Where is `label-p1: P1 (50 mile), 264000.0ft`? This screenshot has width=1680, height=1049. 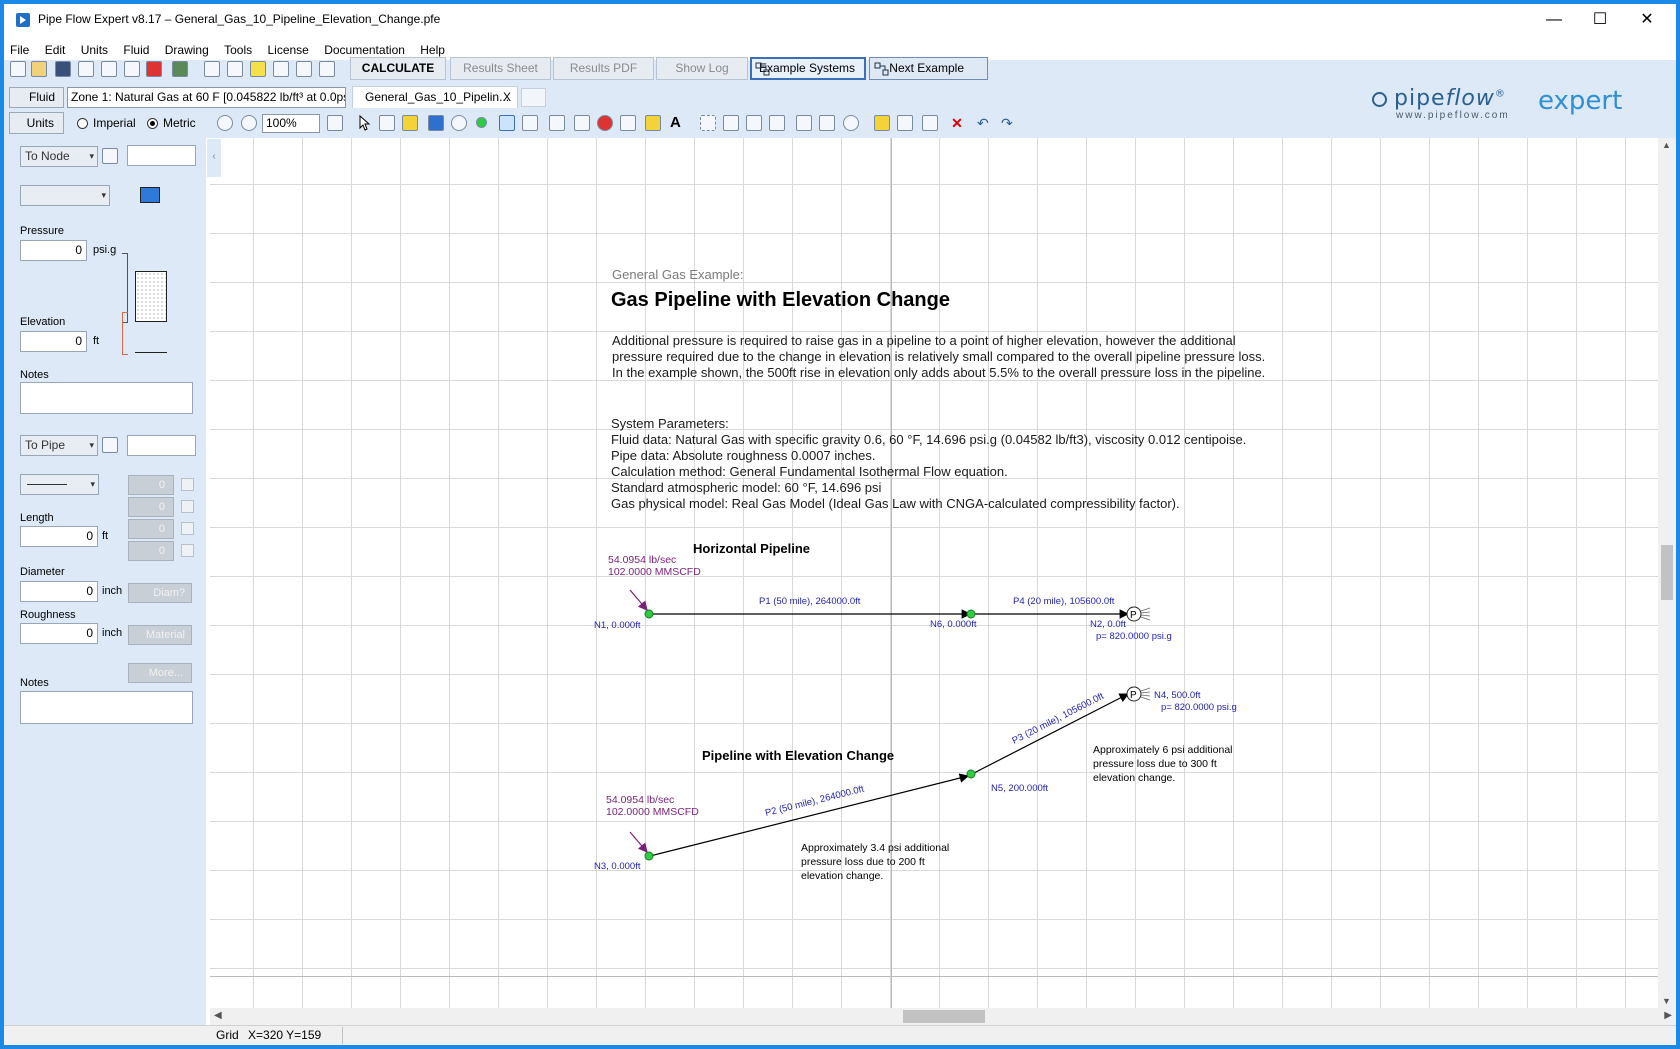
label-p1: P1 (50 mile), 264000.0ft is located at coordinates (810, 601).